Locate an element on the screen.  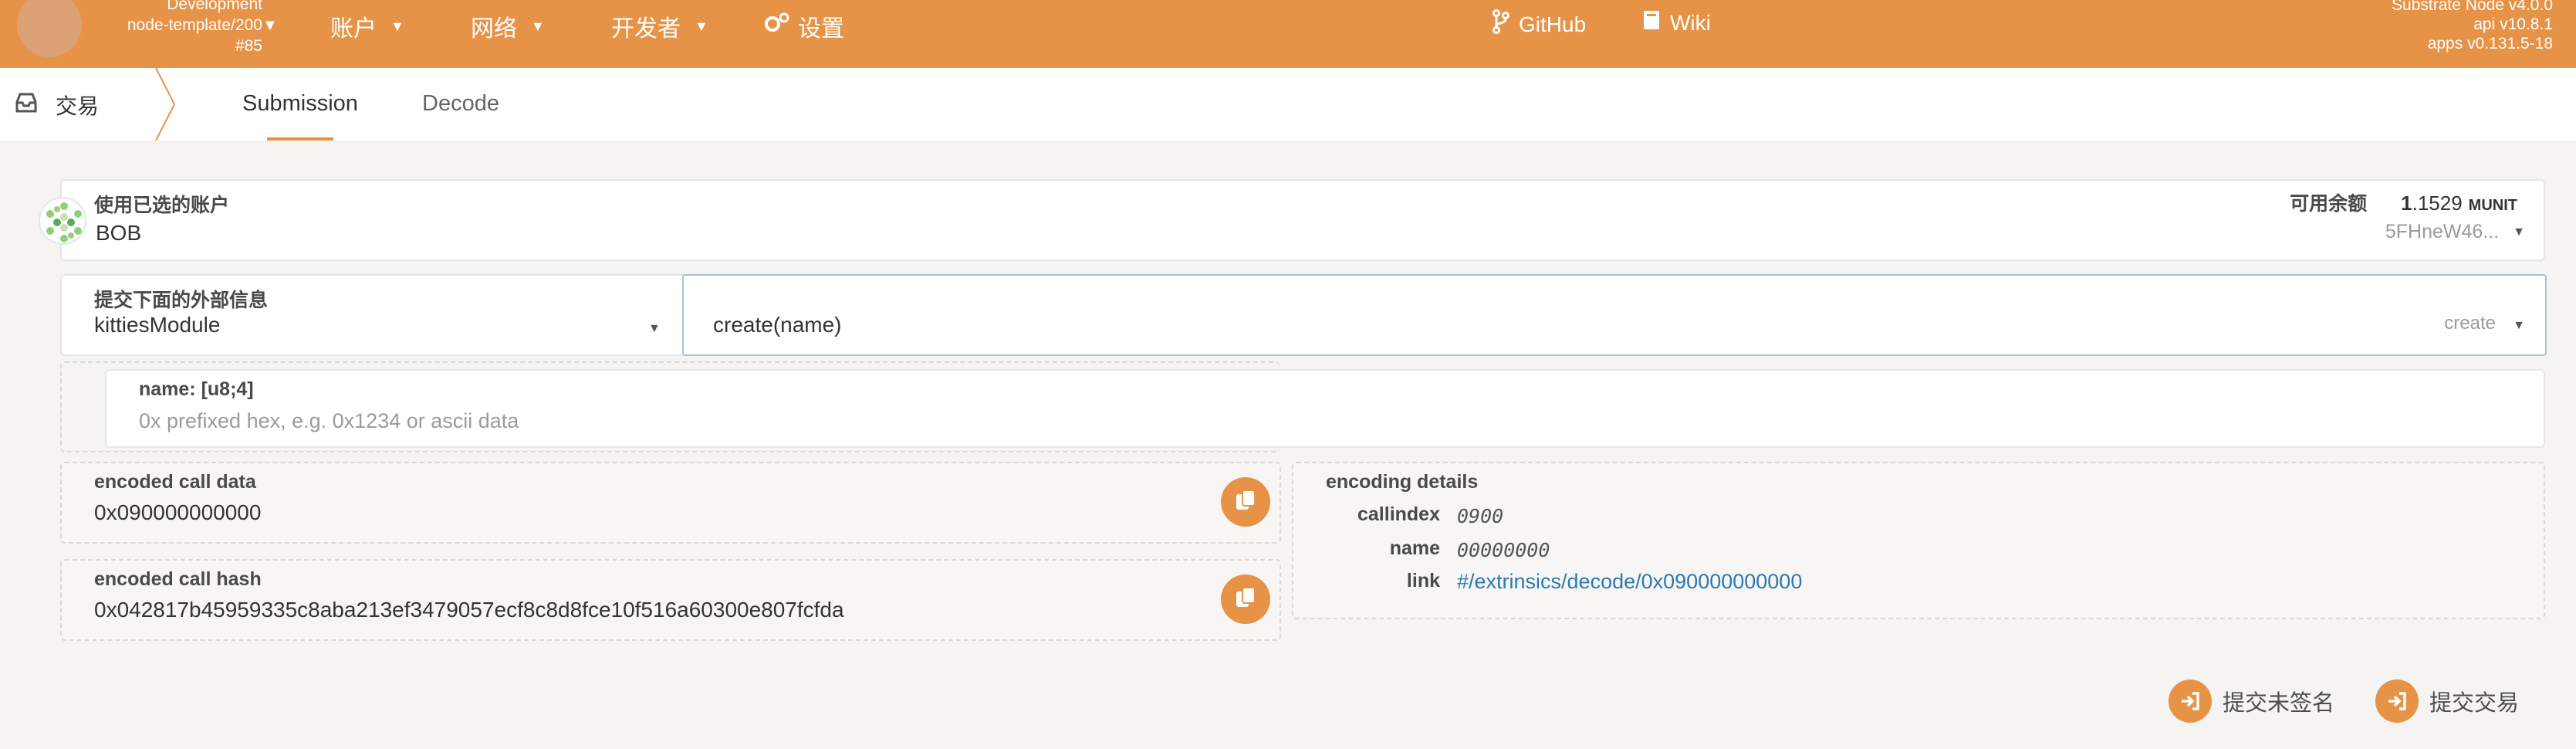
menu-label: 开发者 is located at coordinates (646, 29).